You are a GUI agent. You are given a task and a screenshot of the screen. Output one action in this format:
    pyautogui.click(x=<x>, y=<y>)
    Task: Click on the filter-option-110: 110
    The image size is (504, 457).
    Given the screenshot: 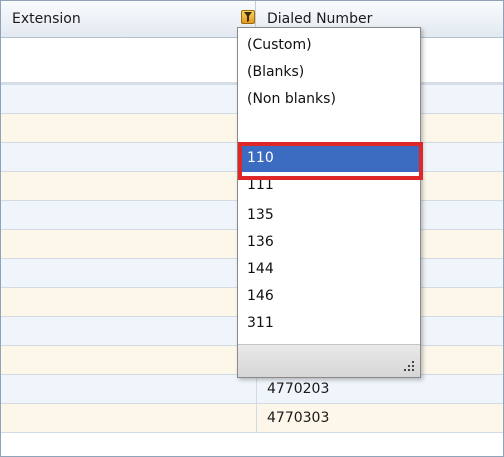 What is the action you would take?
    pyautogui.click(x=329, y=158)
    